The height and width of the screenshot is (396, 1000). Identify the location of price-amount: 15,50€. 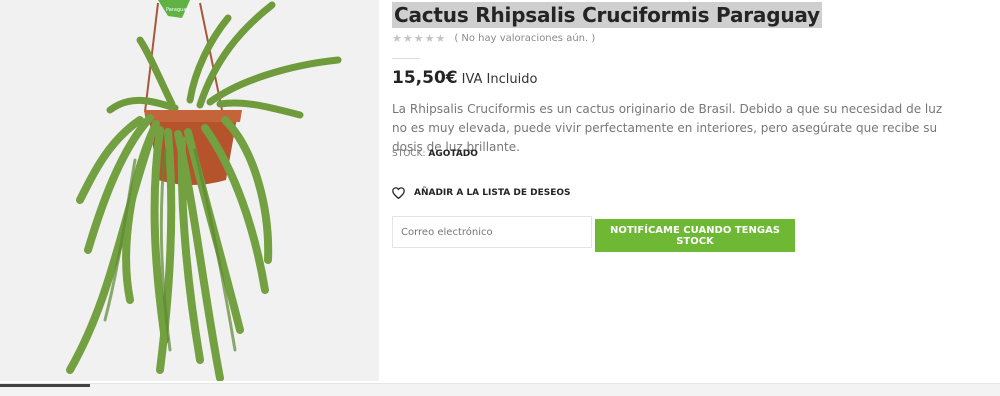
(425, 78).